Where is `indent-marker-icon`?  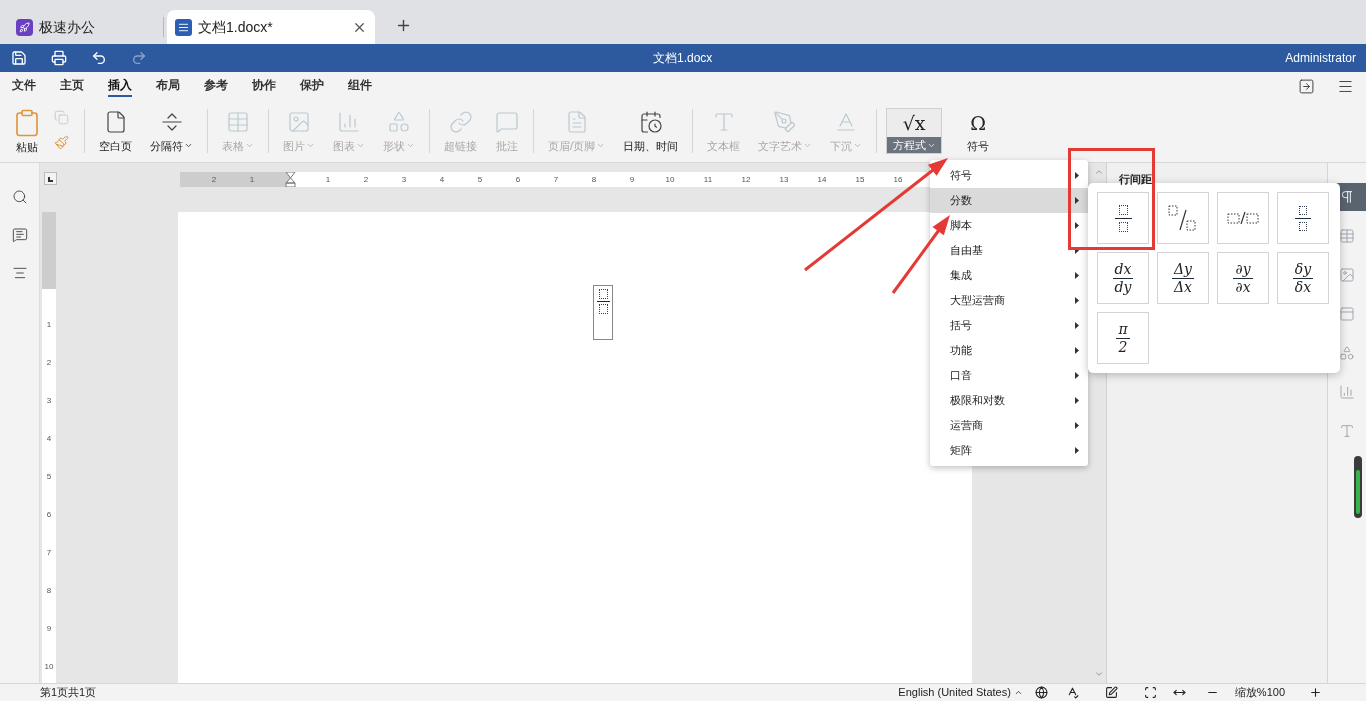
indent-marker-icon is located at coordinates (290, 179).